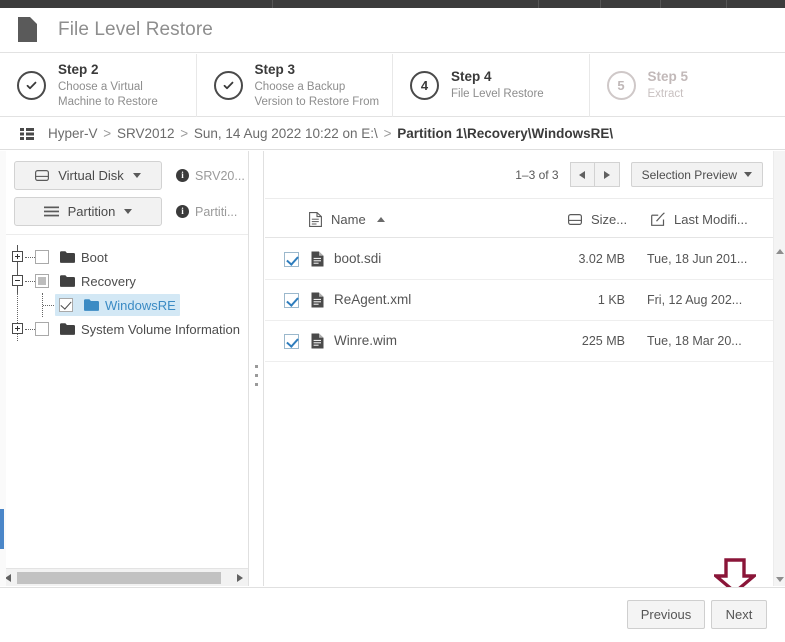 This screenshot has height=642, width=785. What do you see at coordinates (779, 368) in the screenshot?
I see `file-list-vertical-scrollbar` at bounding box center [779, 368].